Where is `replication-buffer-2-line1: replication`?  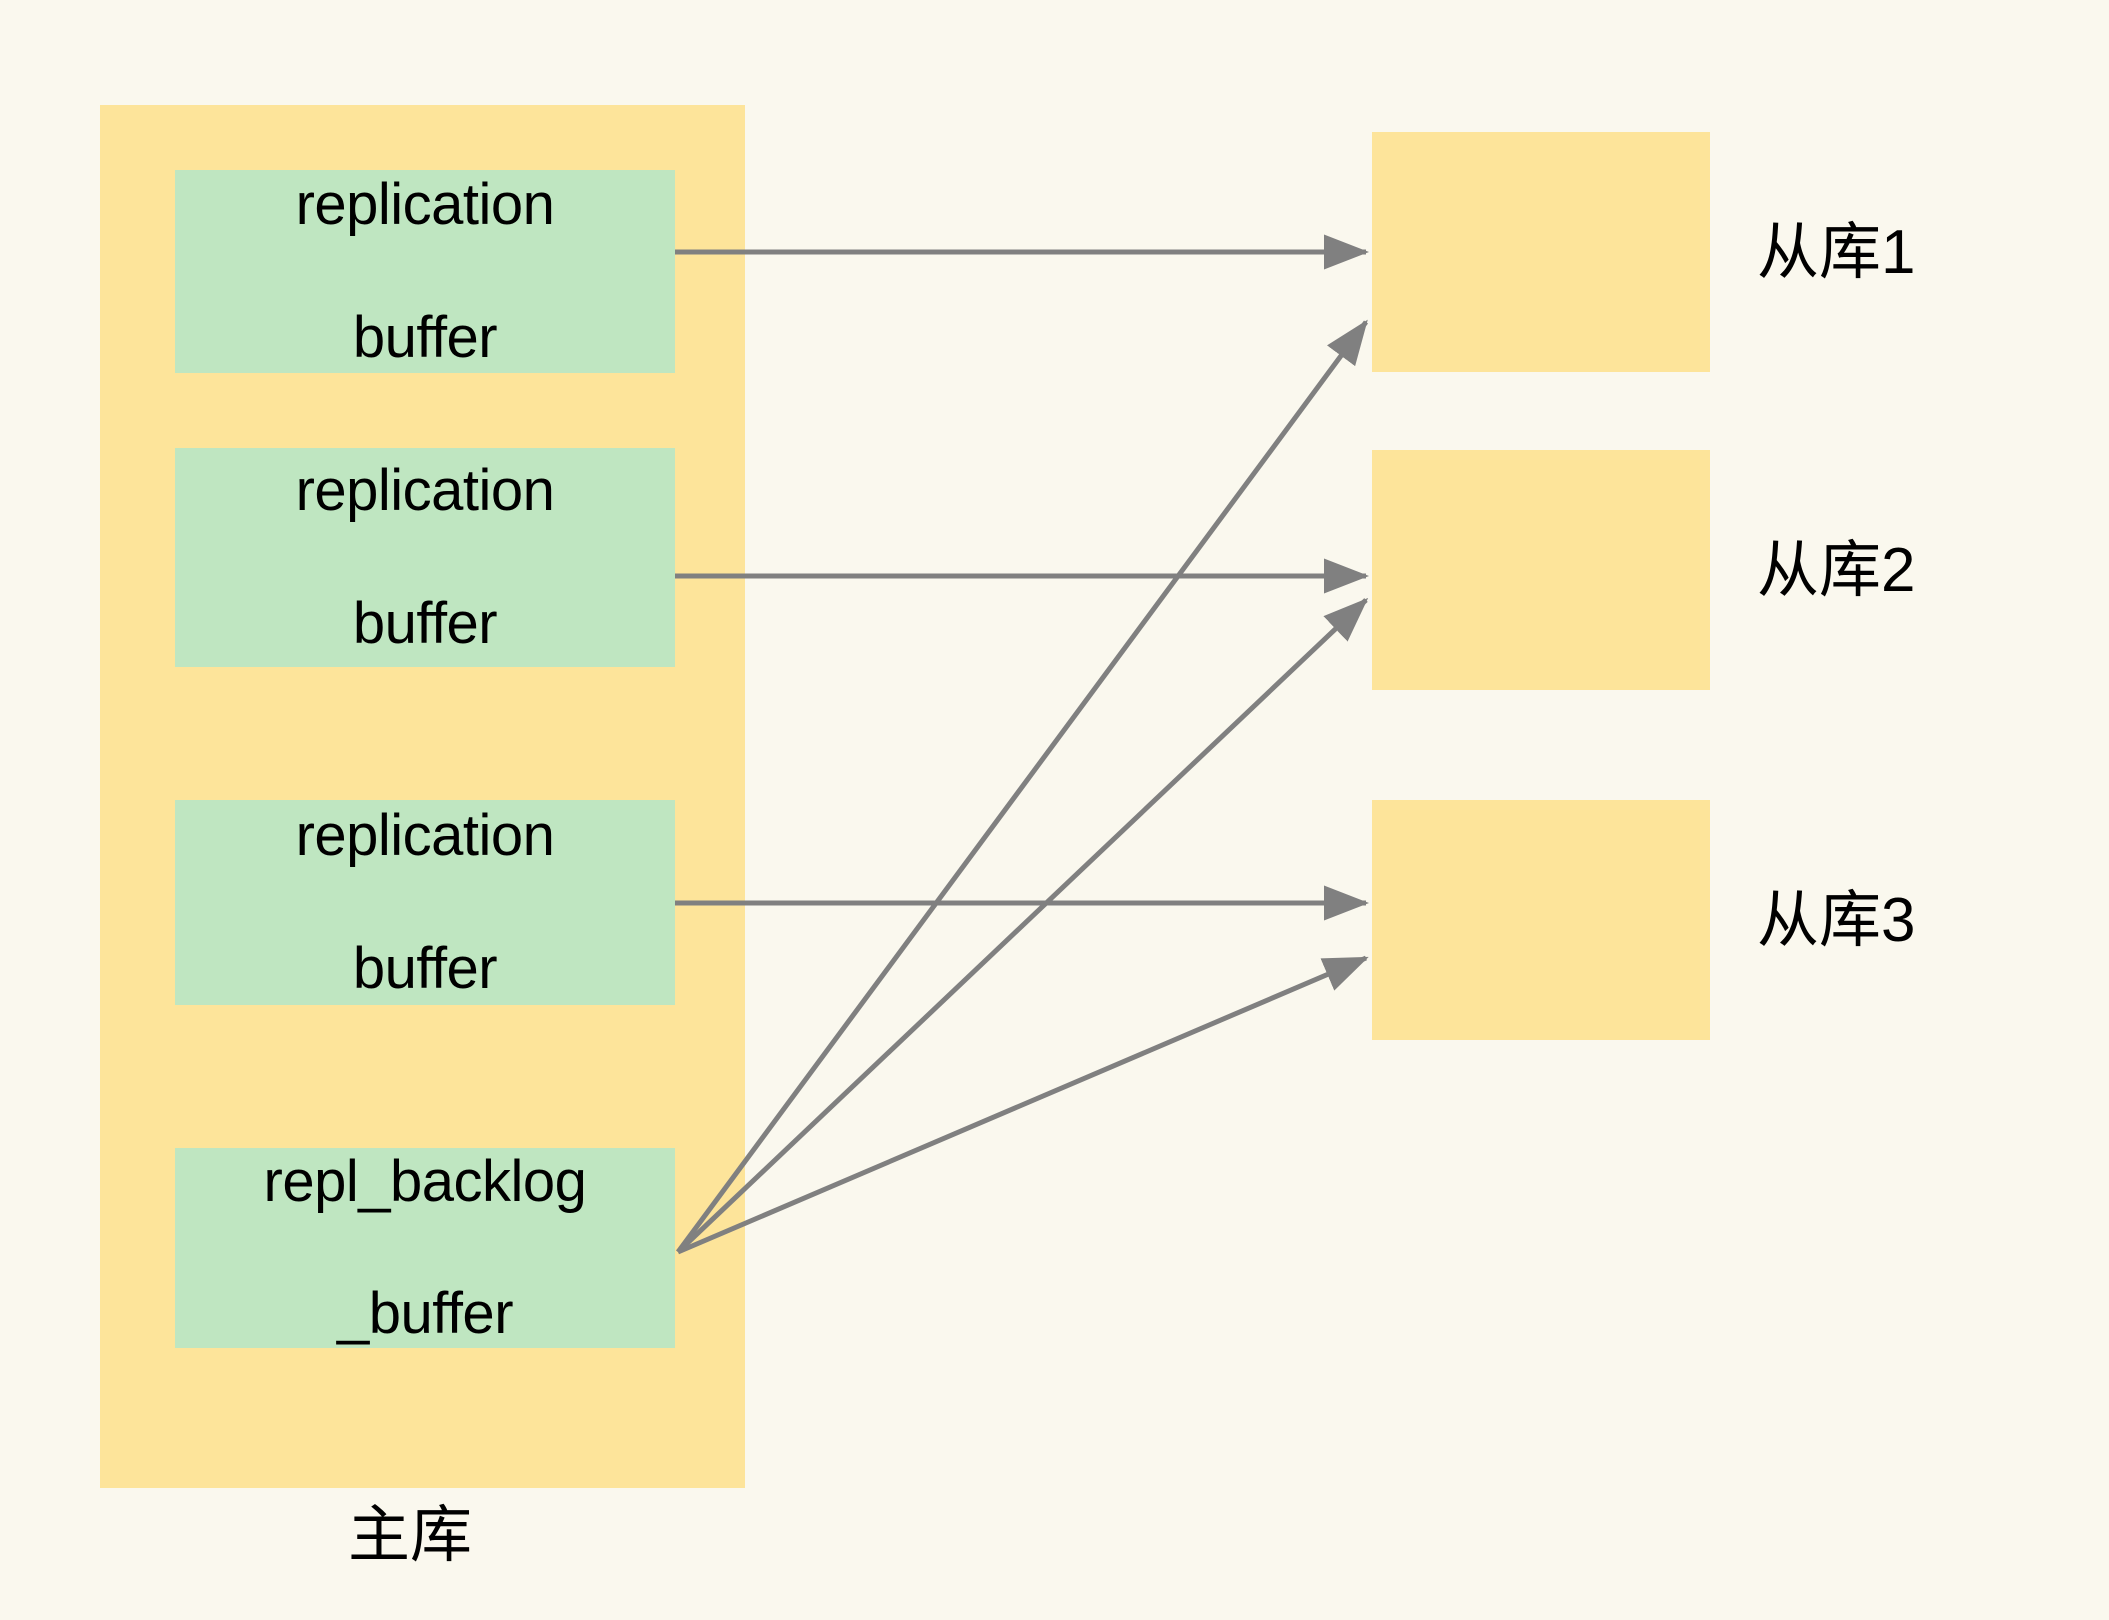
replication-buffer-2-line1: replication is located at coordinates (425, 491).